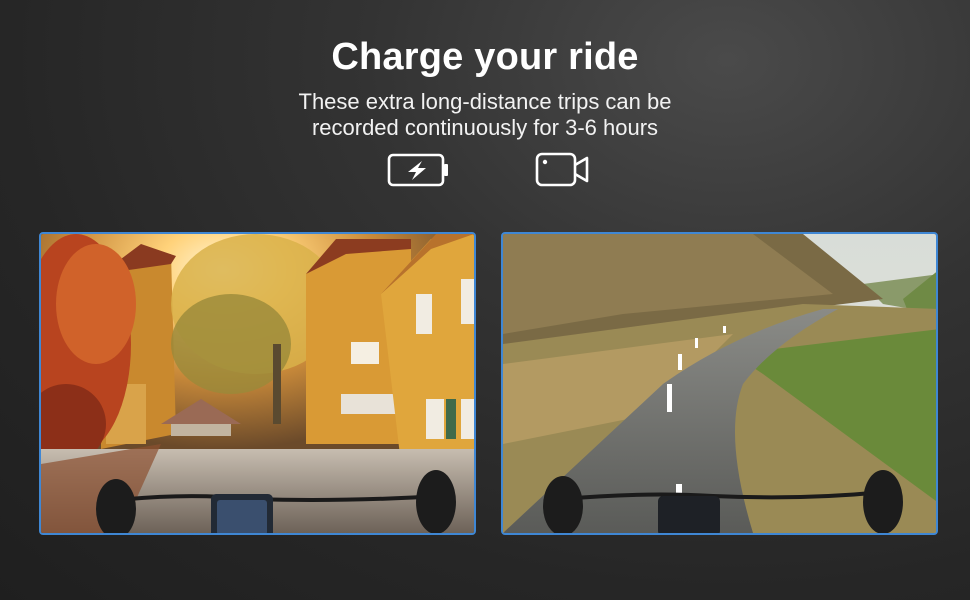  Describe the element at coordinates (485, 127) in the screenshot. I see `subtitle-line-2: recorded continuously for 3-6 hours` at that location.